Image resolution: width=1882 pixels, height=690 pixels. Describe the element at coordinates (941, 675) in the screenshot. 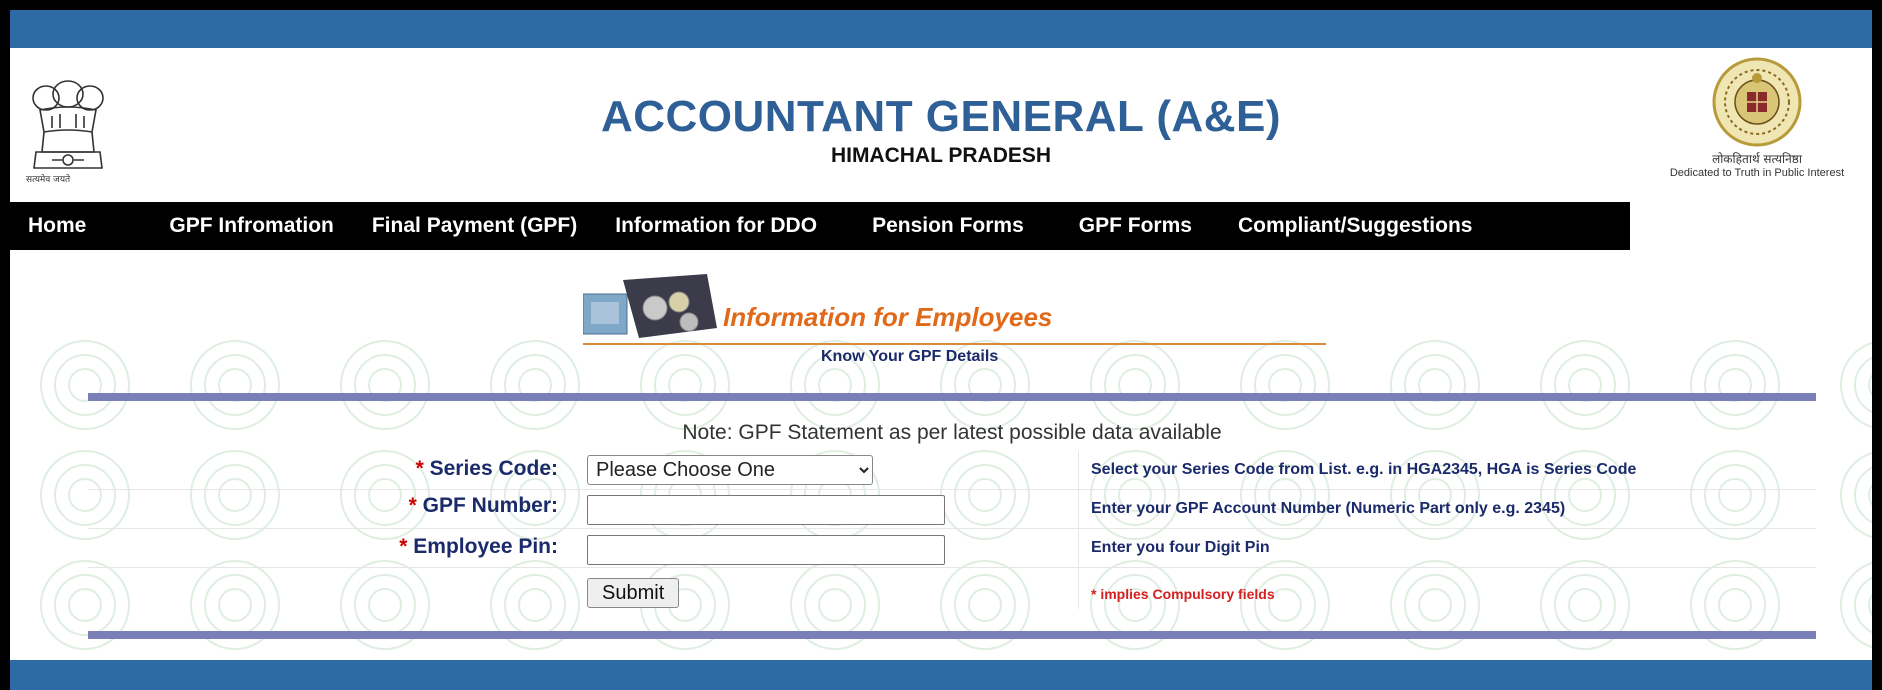

I see `footer-bar` at that location.